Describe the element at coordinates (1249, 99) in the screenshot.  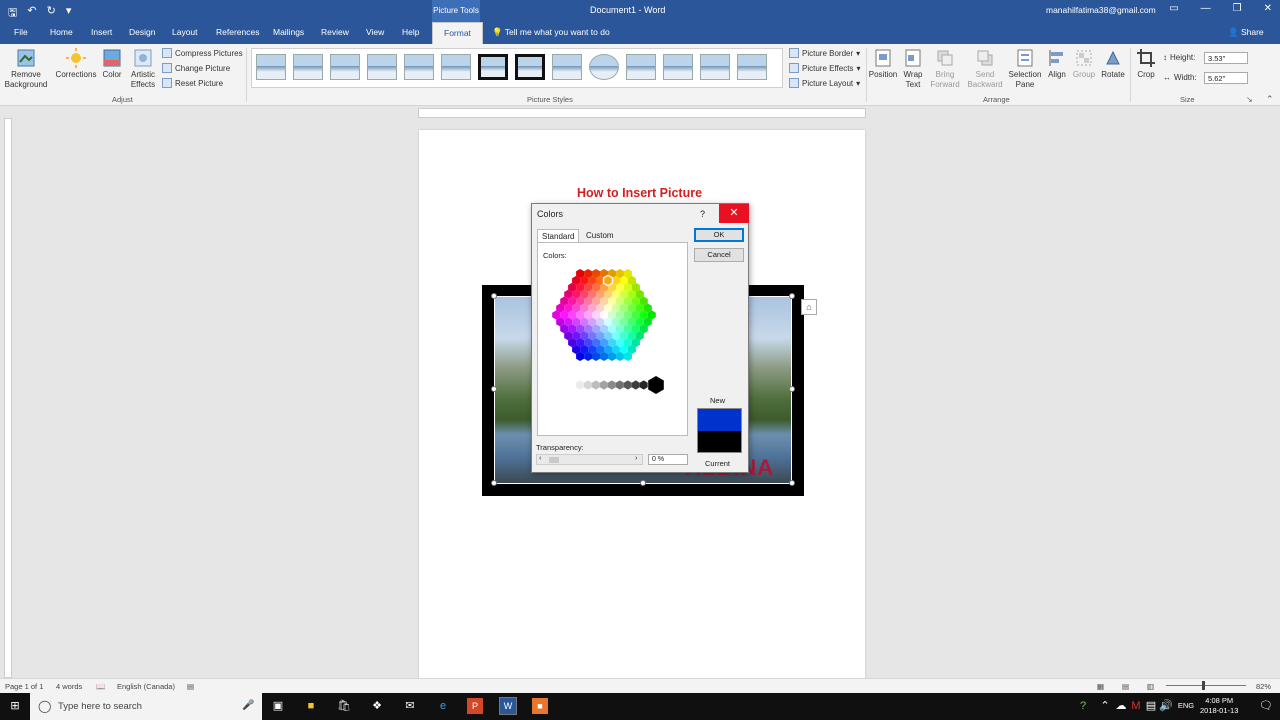
I see `size-dialog-launcher-icon: ↘` at that location.